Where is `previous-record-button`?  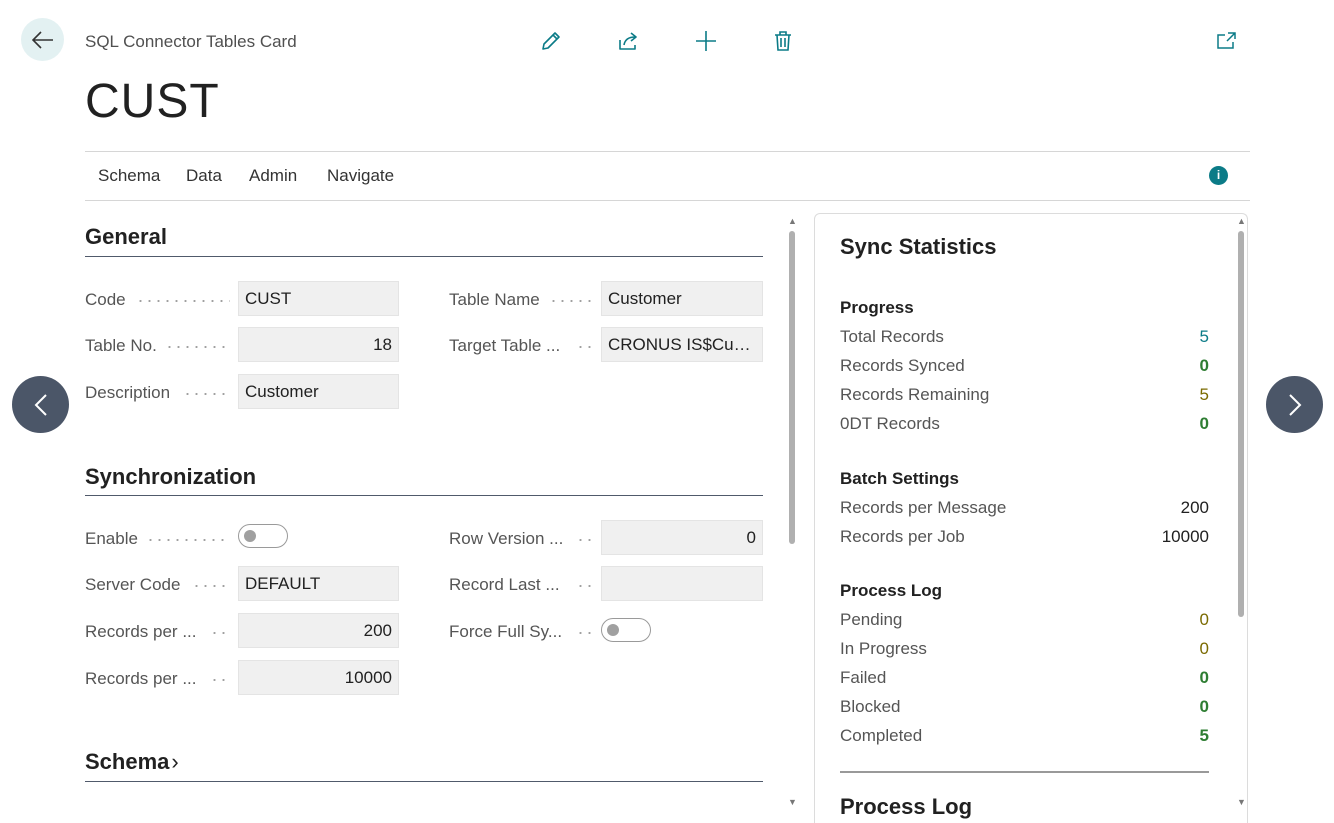 previous-record-button is located at coordinates (40, 404).